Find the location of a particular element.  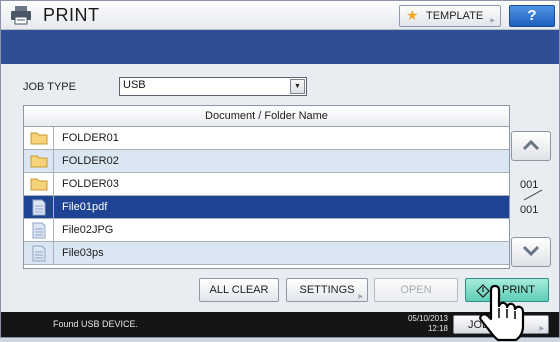

job-type-value: USB is located at coordinates (134, 85).